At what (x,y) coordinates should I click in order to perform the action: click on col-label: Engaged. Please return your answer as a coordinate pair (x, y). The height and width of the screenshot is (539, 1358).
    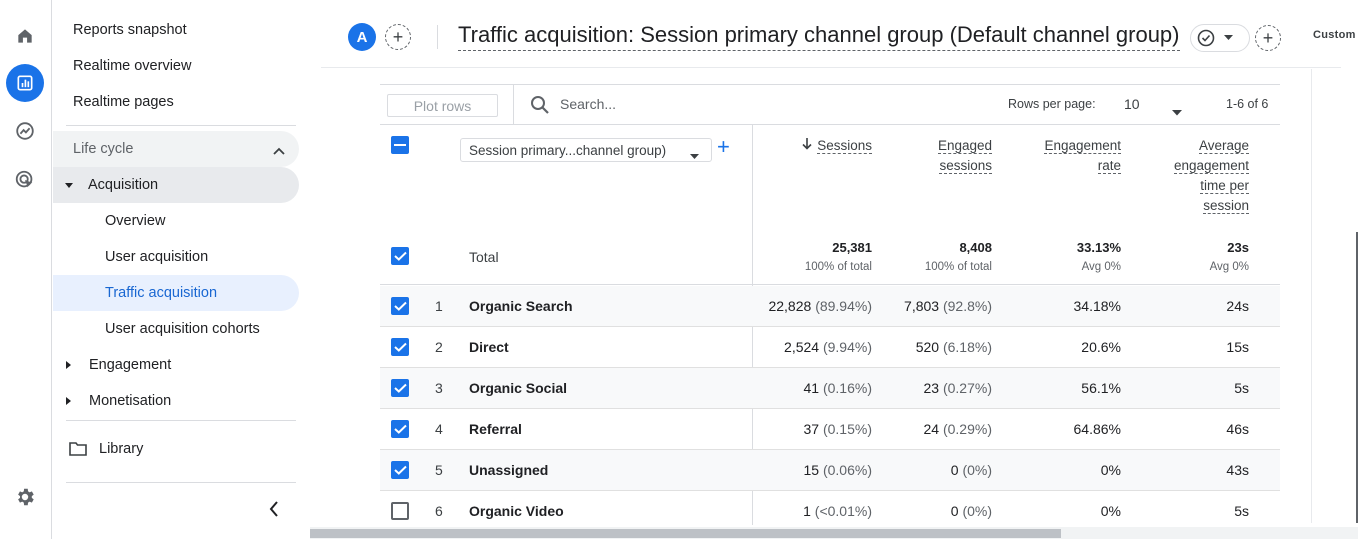
    Looking at the image, I should click on (964, 146).